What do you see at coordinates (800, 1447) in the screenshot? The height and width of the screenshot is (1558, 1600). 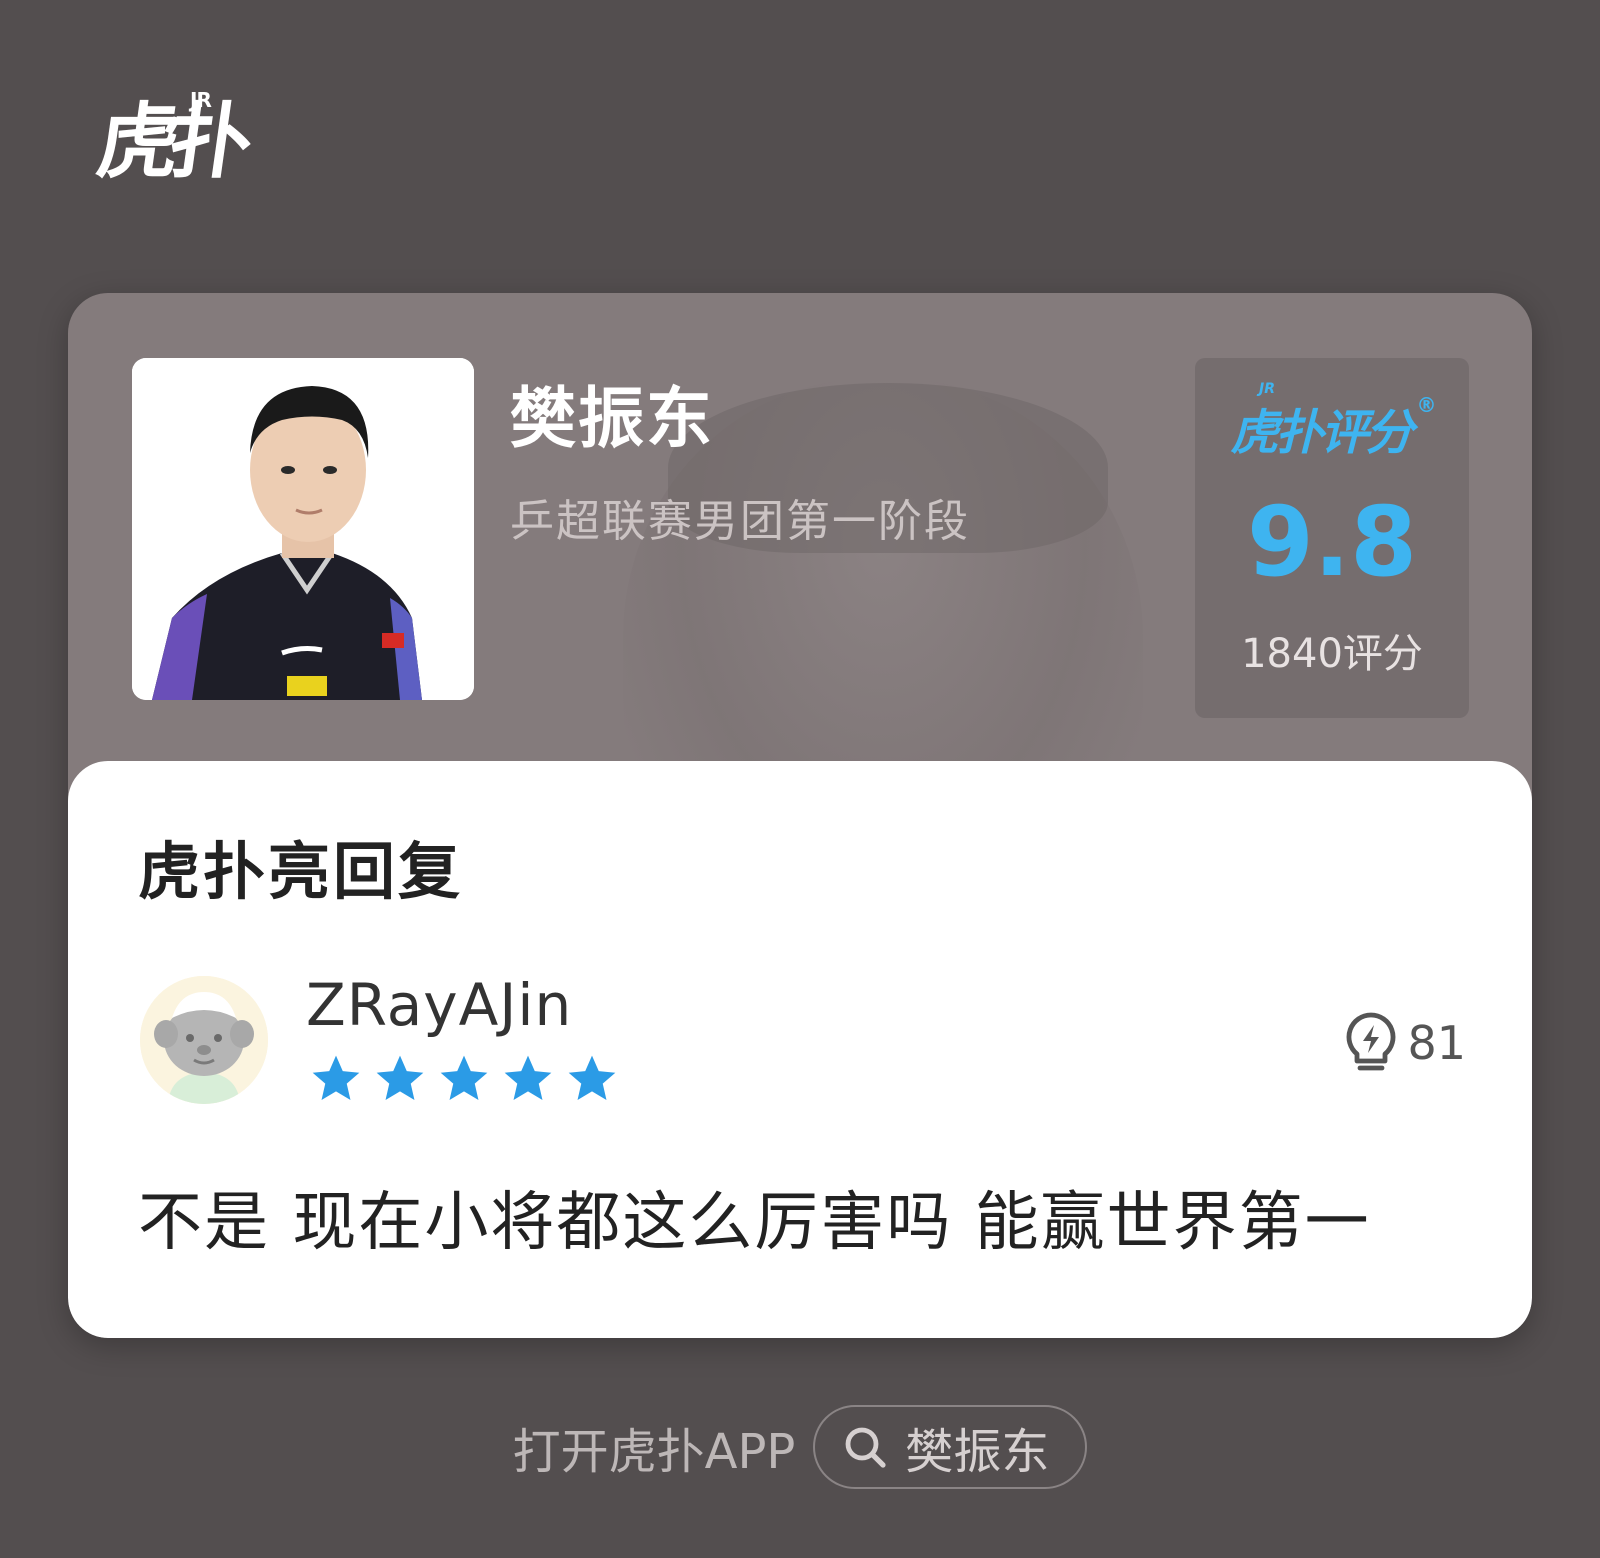 I see `footer: 打开虎扑APP 樊振东` at bounding box center [800, 1447].